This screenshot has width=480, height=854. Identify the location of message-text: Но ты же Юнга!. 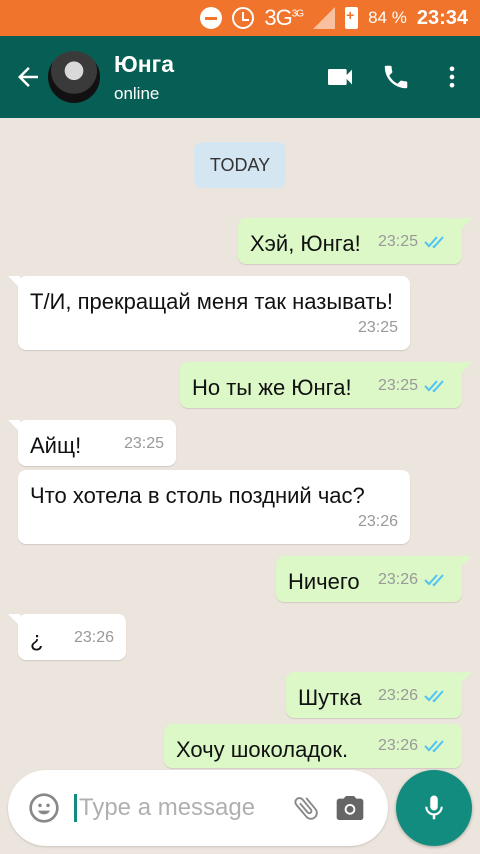
(272, 387).